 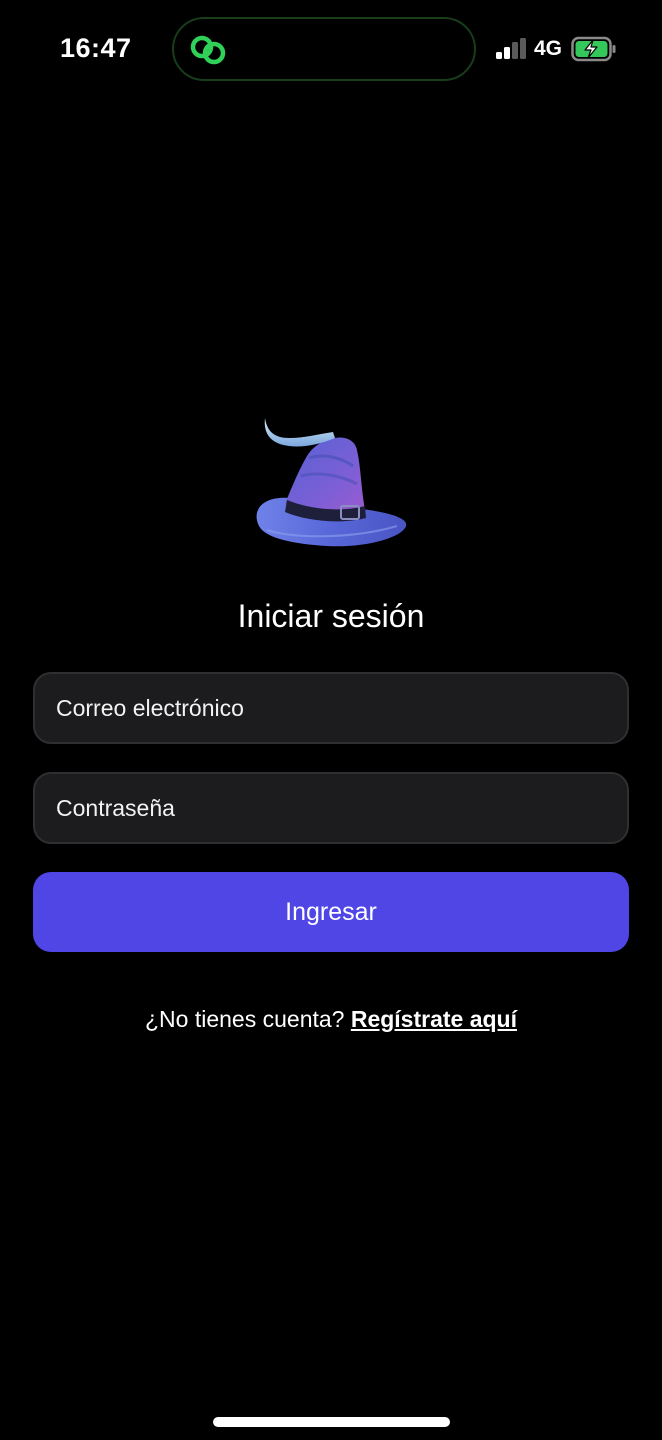 I want to click on home-indicator, so click(x=331, y=1422).